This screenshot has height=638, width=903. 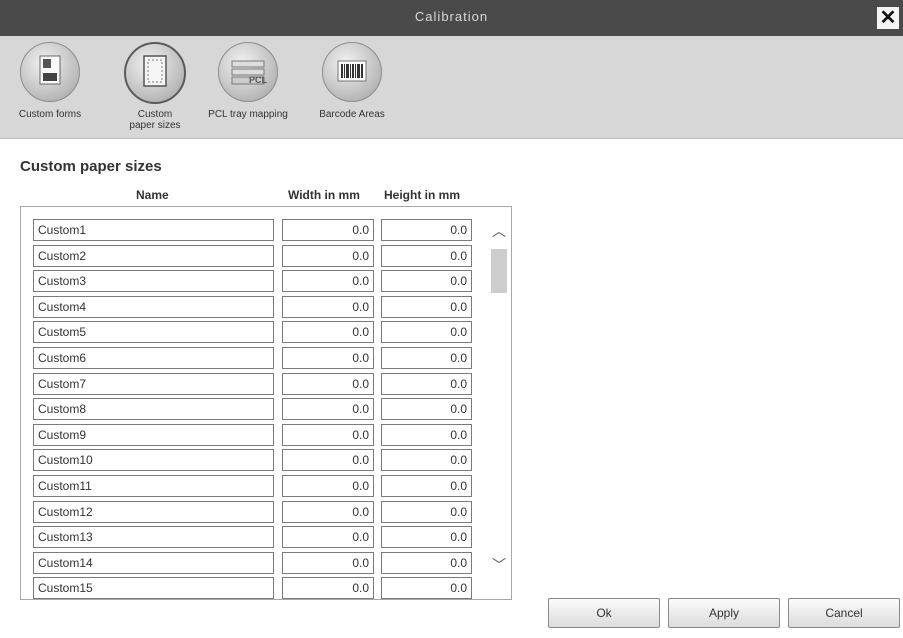 What do you see at coordinates (153, 562) in the screenshot?
I see `name-field: Custom14` at bounding box center [153, 562].